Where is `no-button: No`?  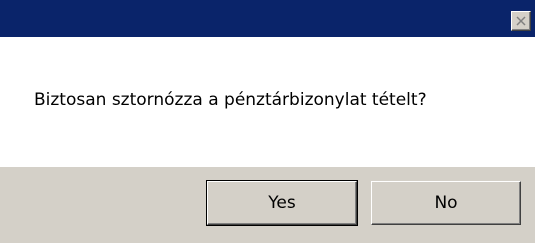
no-button: No is located at coordinates (446, 203).